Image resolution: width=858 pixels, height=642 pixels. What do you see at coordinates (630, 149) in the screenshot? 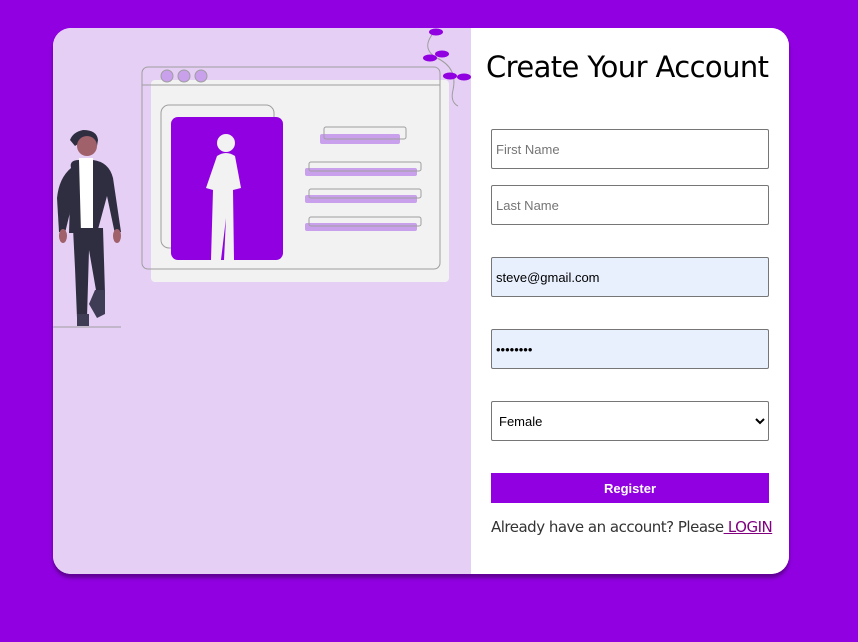
I see `first-name-input` at bounding box center [630, 149].